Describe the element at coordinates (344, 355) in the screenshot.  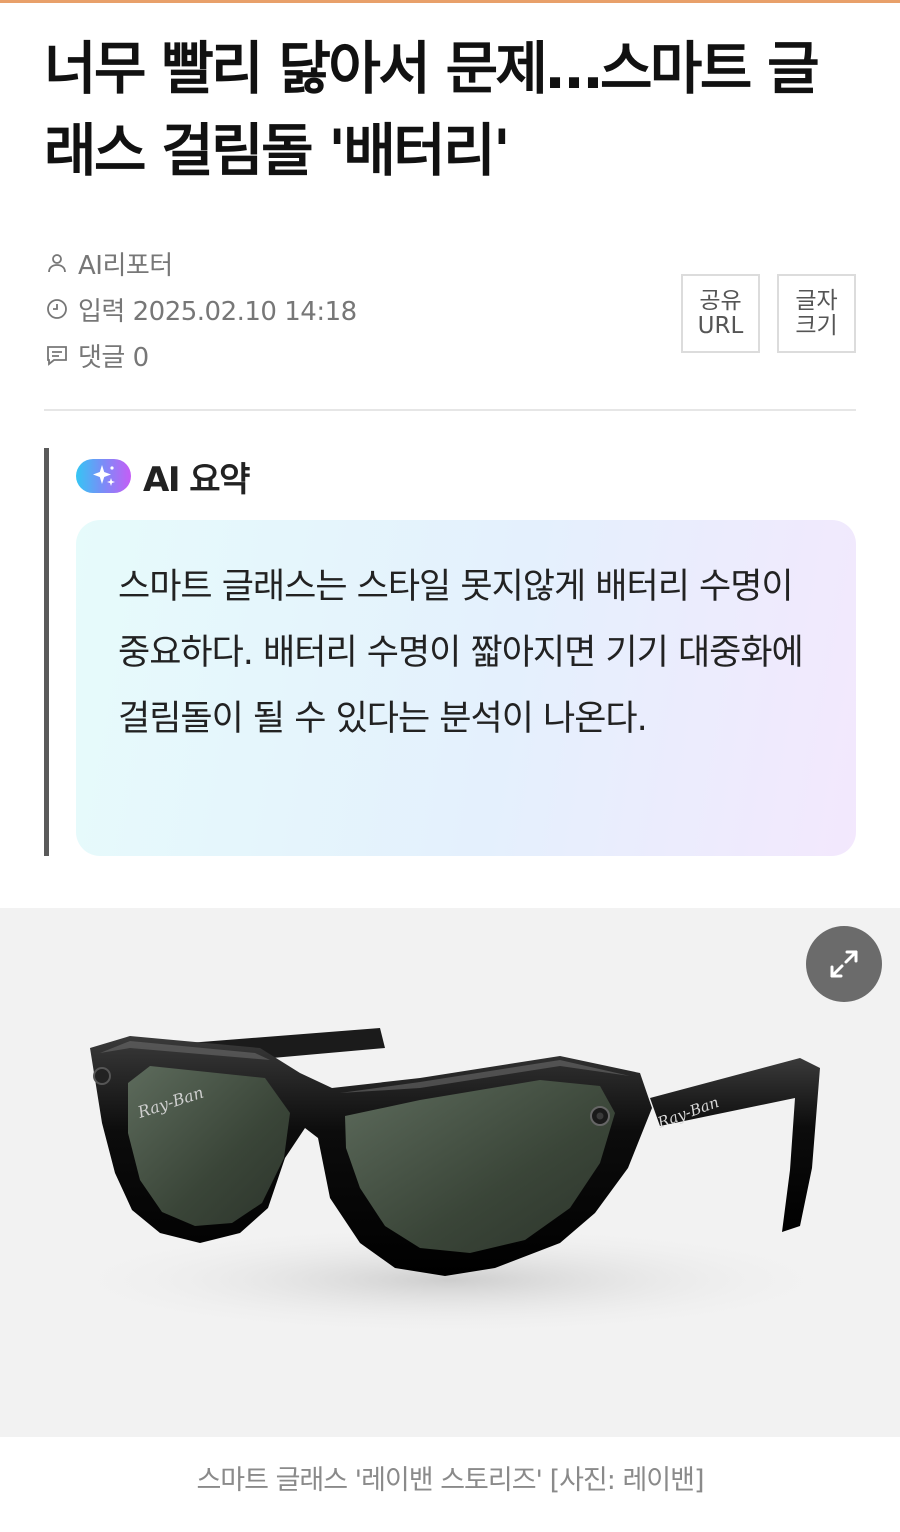
I see `comments-row: 댓글 0` at that location.